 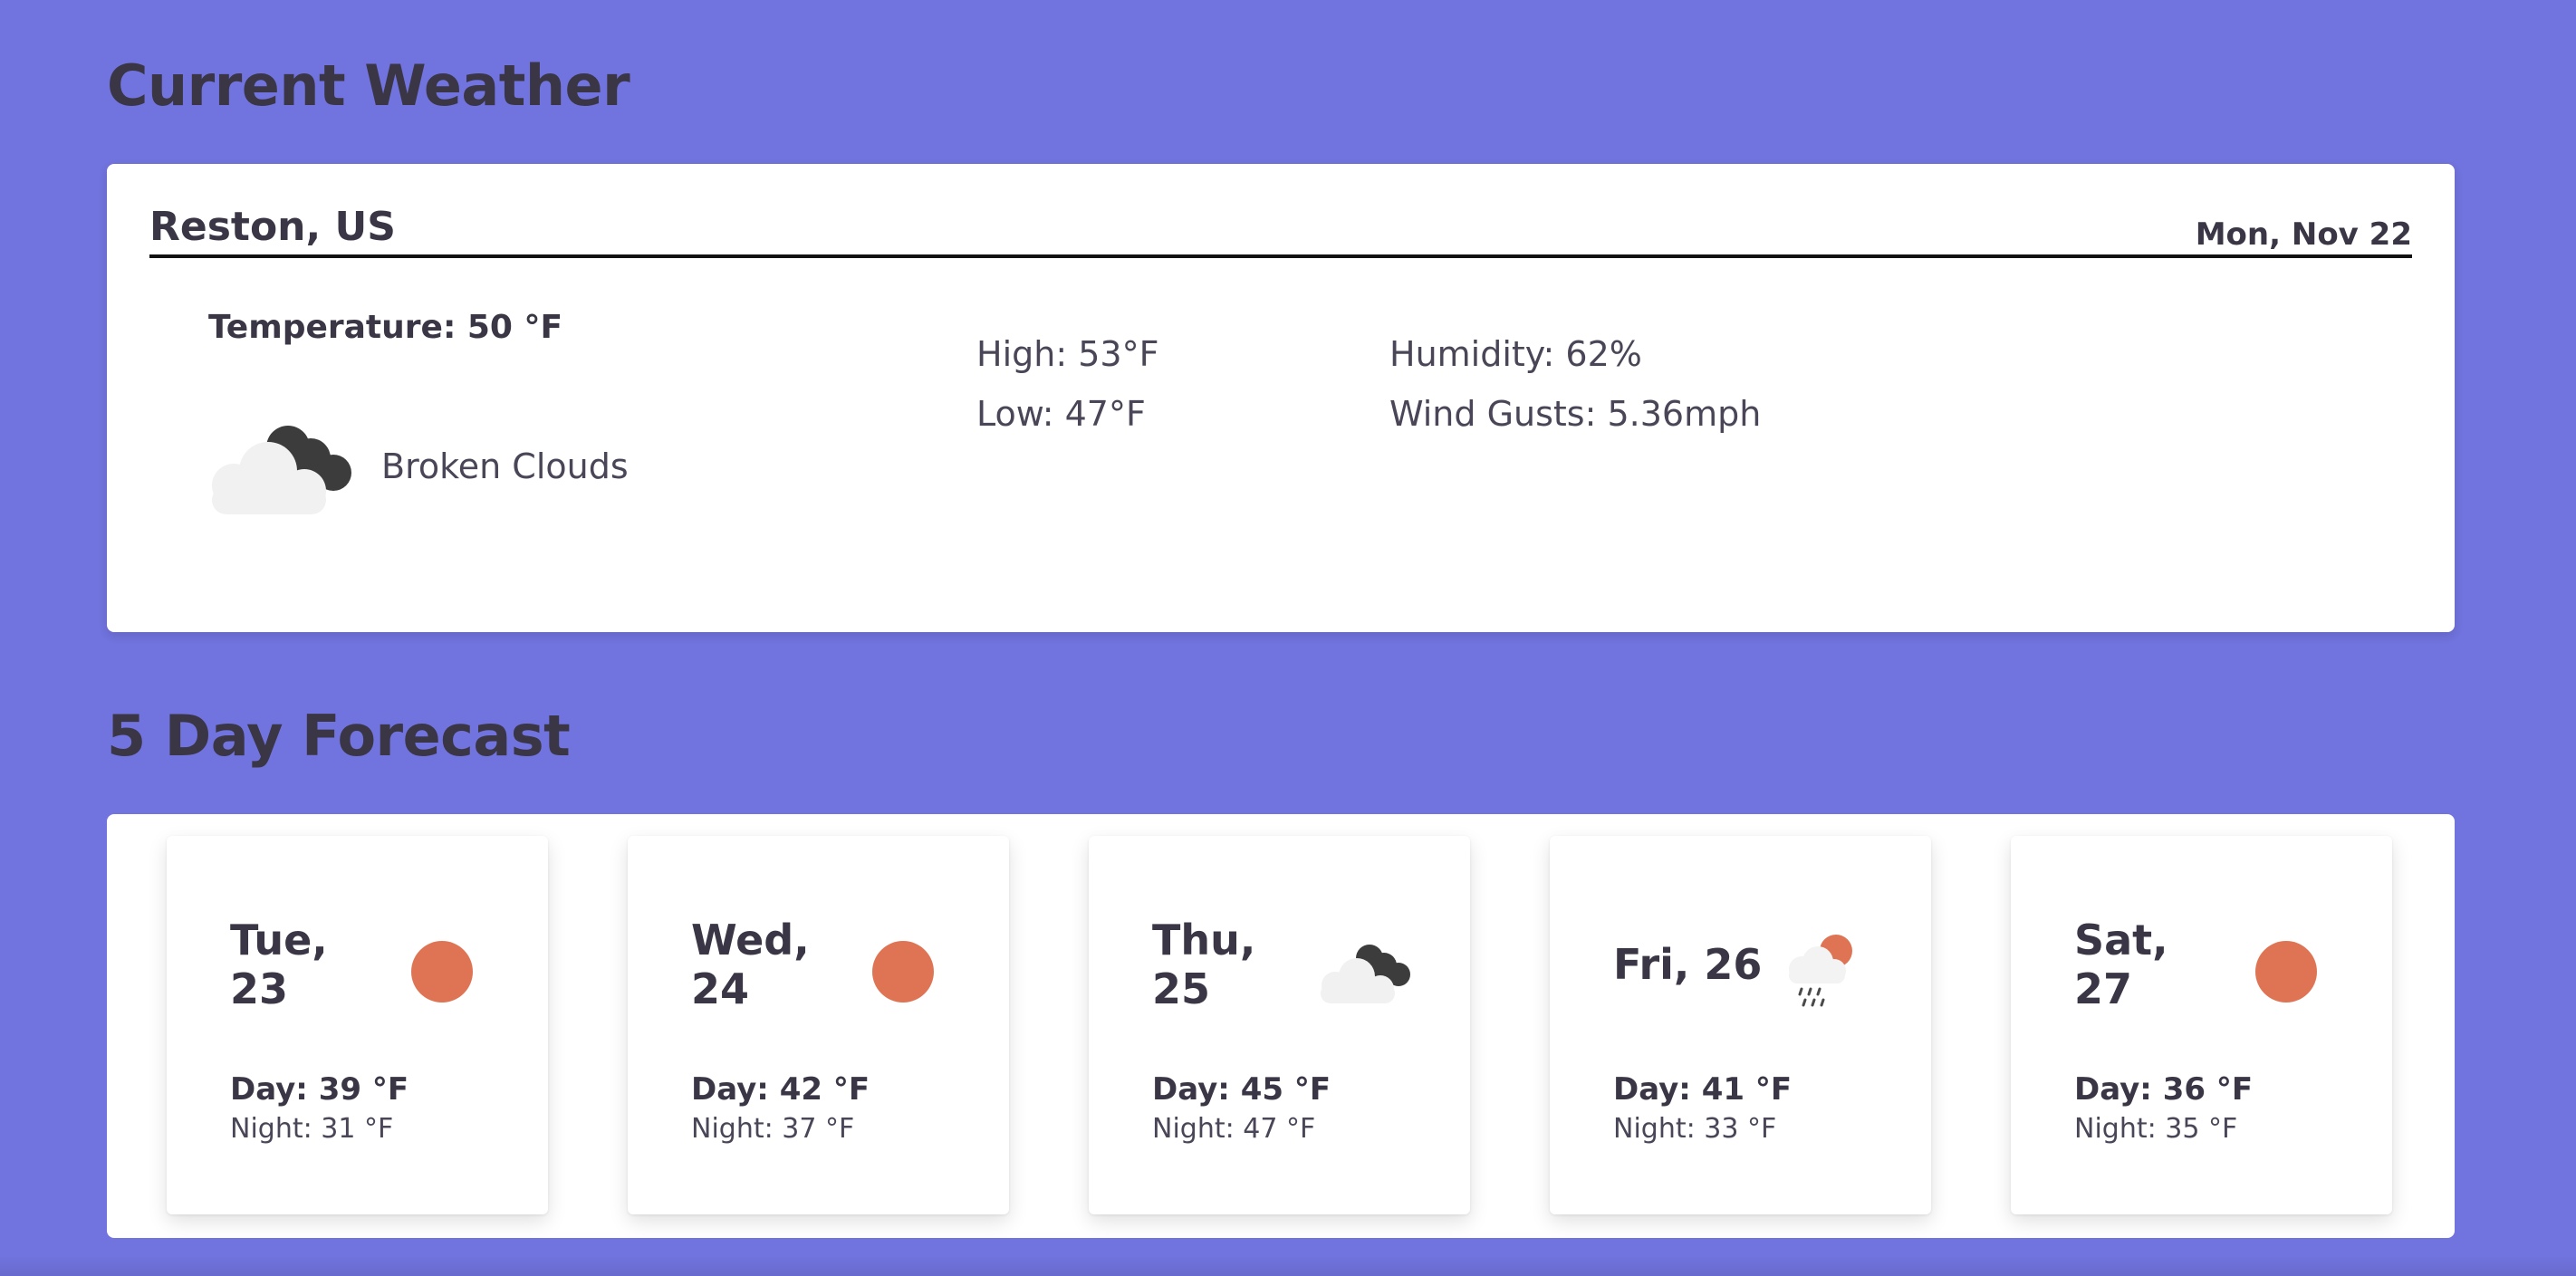 What do you see at coordinates (818, 1025) in the screenshot?
I see `forecast-day-card: Wed, 24 Day: 42 °F Night: 37 °F` at bounding box center [818, 1025].